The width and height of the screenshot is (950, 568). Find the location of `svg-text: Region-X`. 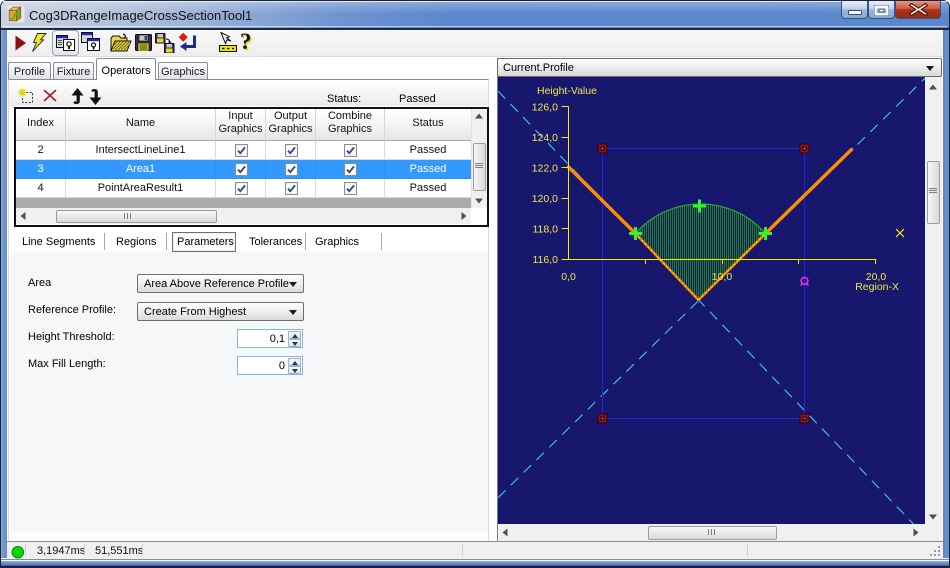

svg-text: Region-X is located at coordinates (877, 287).